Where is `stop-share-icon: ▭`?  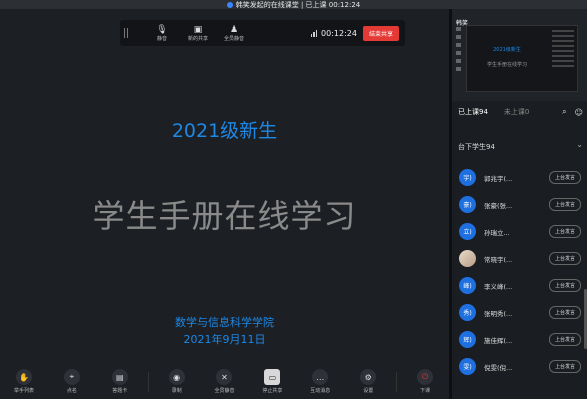
stop-share-icon: ▭ is located at coordinates (272, 377).